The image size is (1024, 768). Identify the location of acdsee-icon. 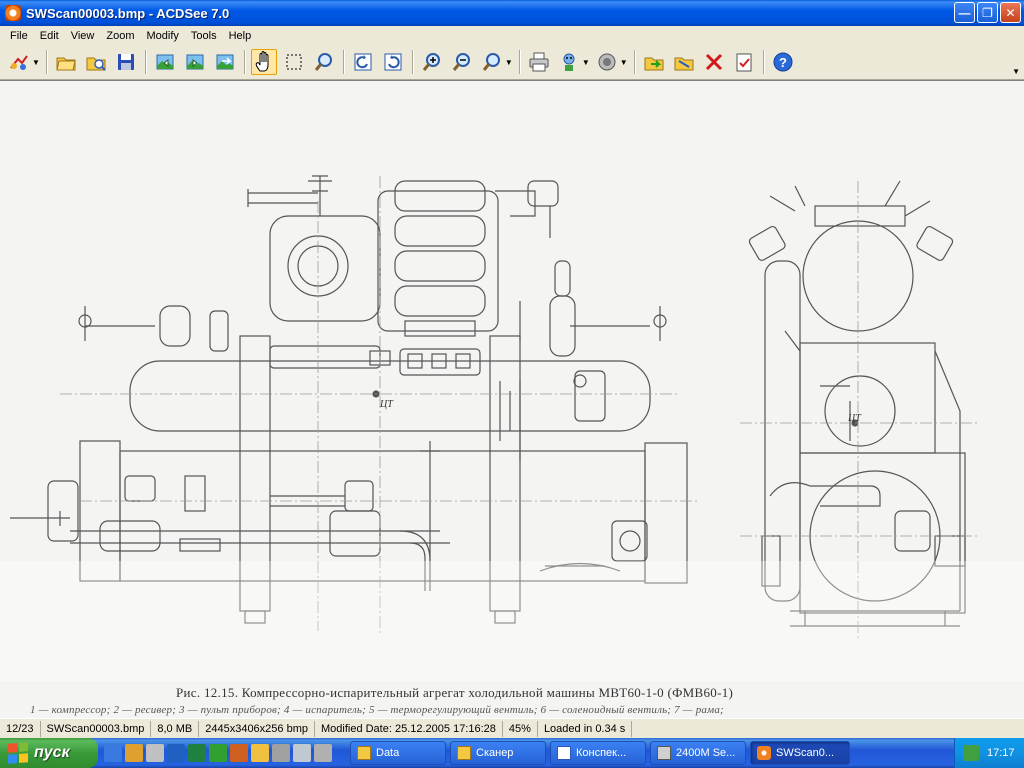
(764, 753).